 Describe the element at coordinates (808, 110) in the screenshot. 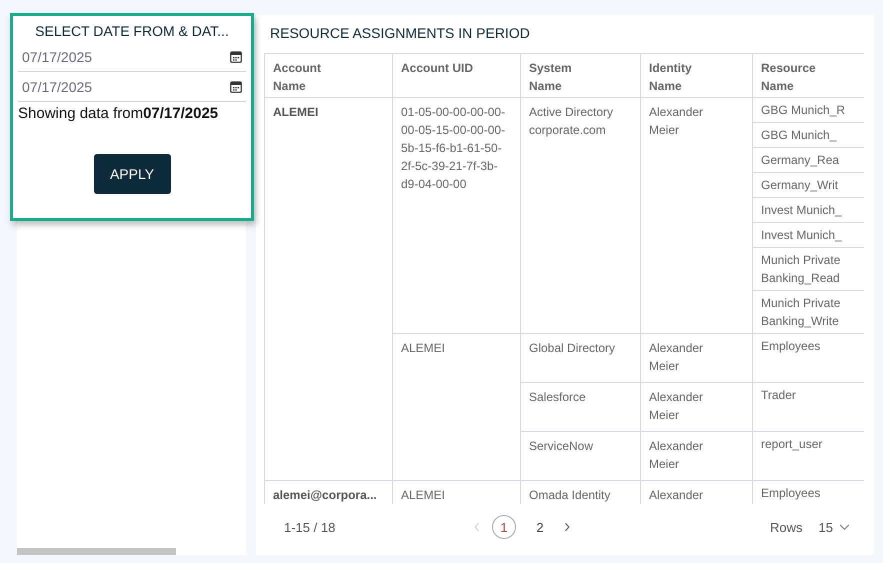

I see `table-cell: GBG Munich_R` at that location.